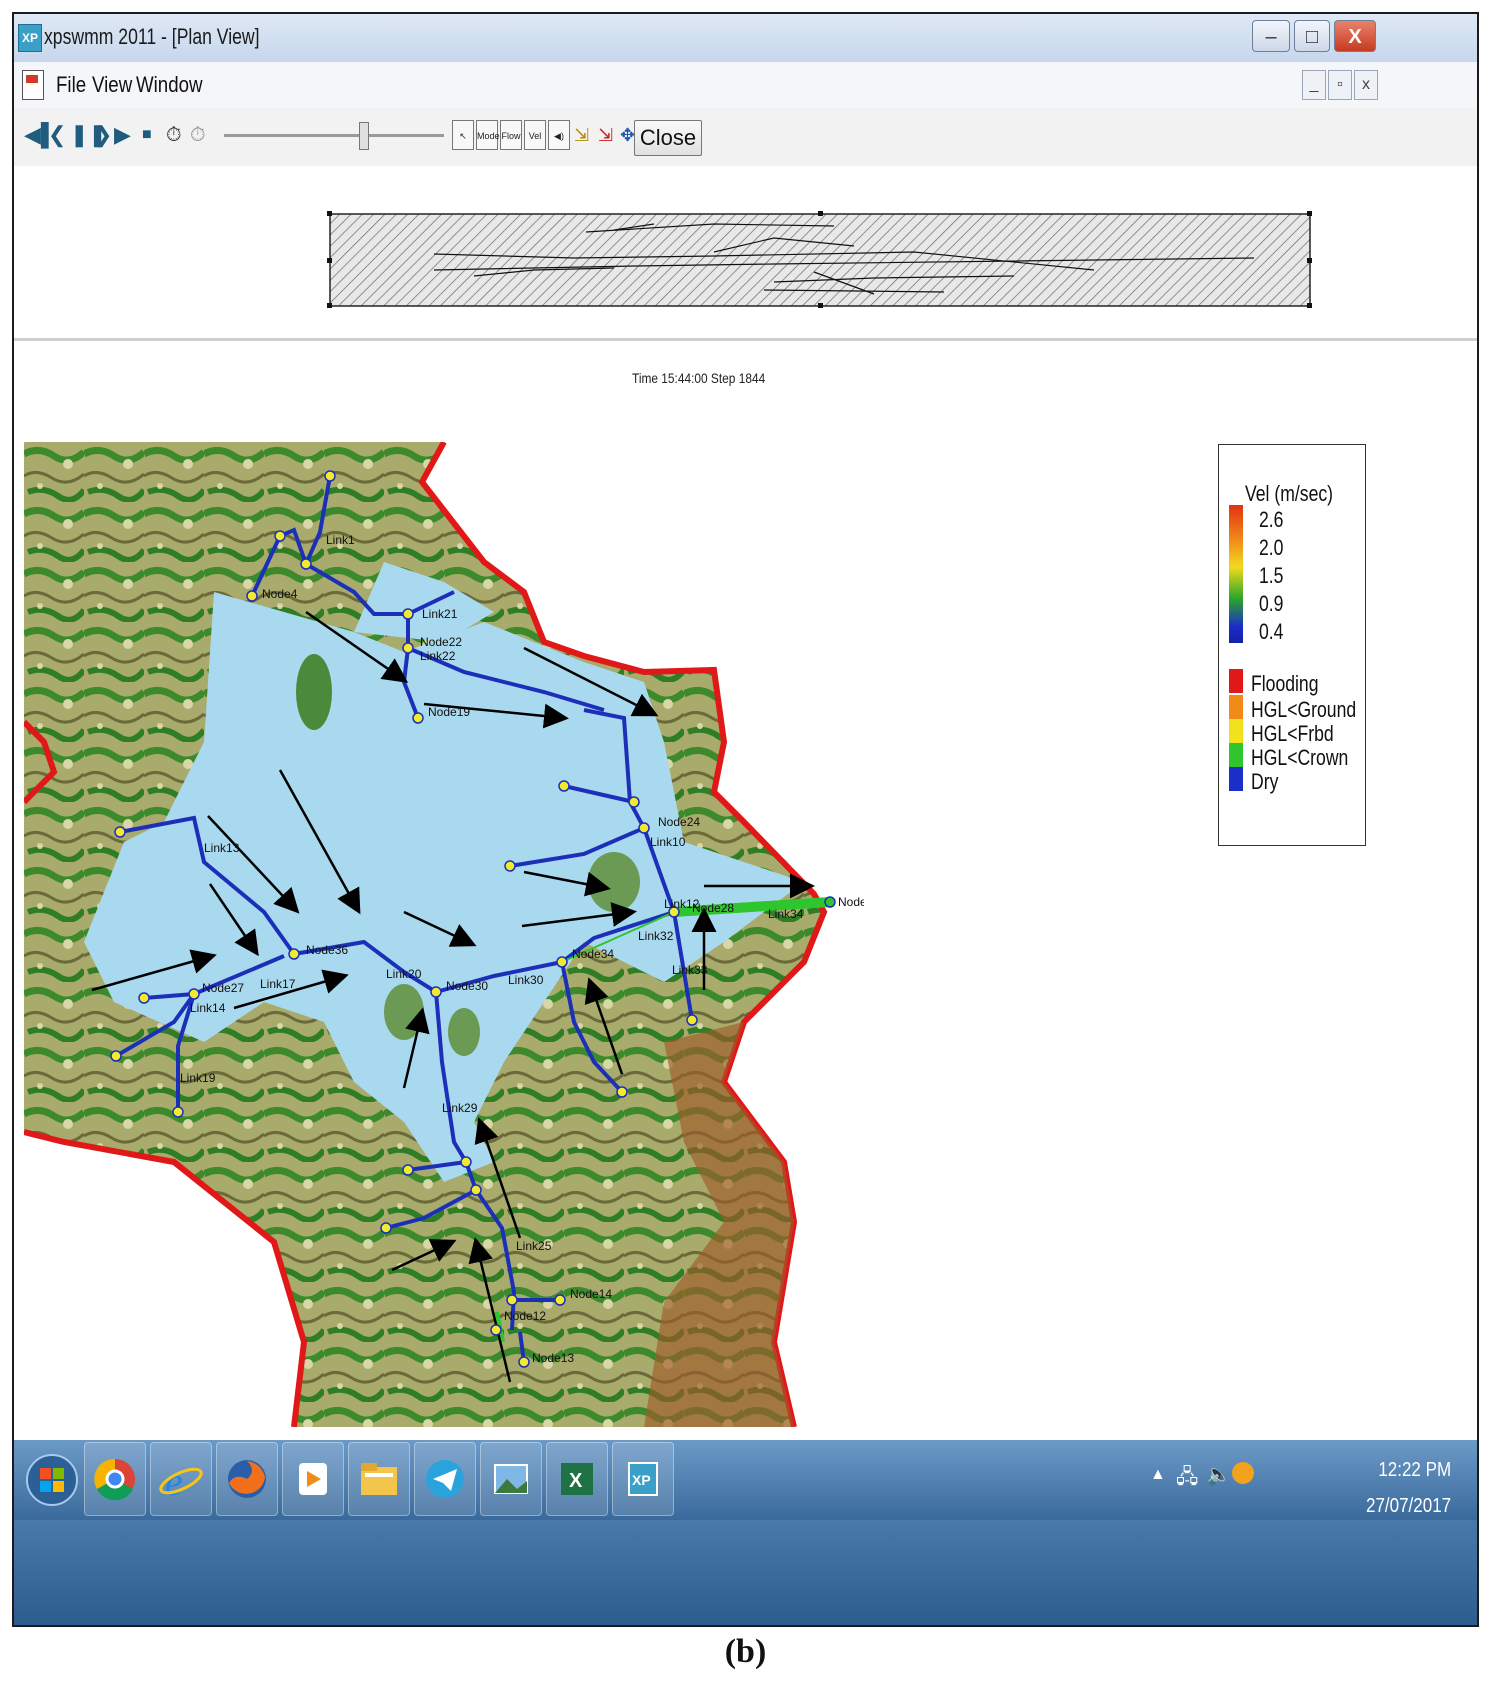 The width and height of the screenshot is (1491, 1693). What do you see at coordinates (122, 135) in the screenshot?
I see `play-icon: ▶` at bounding box center [122, 135].